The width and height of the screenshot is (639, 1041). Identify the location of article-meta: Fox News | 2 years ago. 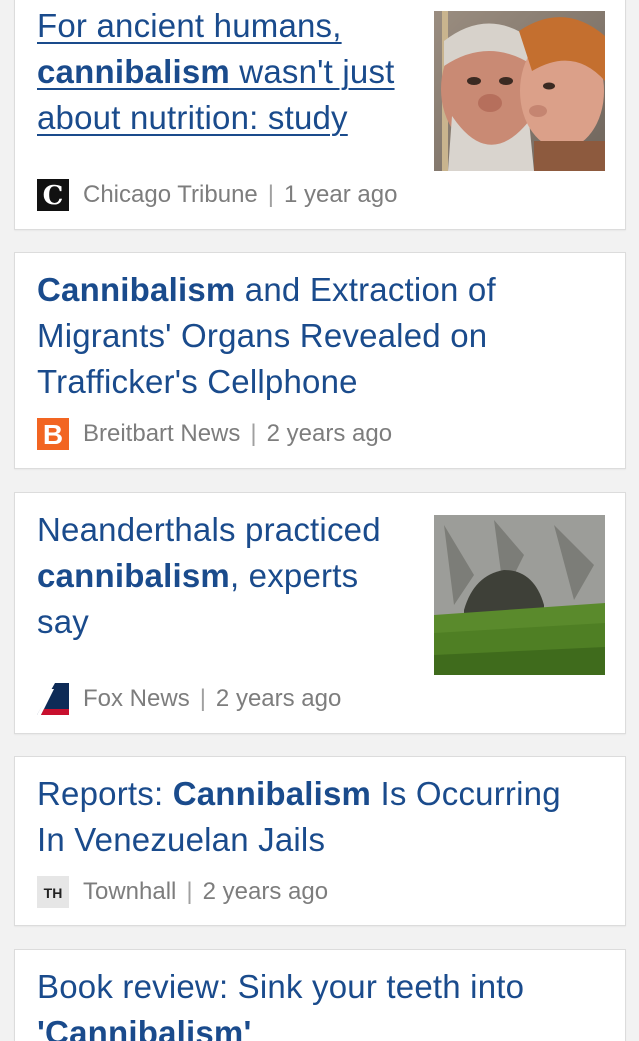
(189, 699).